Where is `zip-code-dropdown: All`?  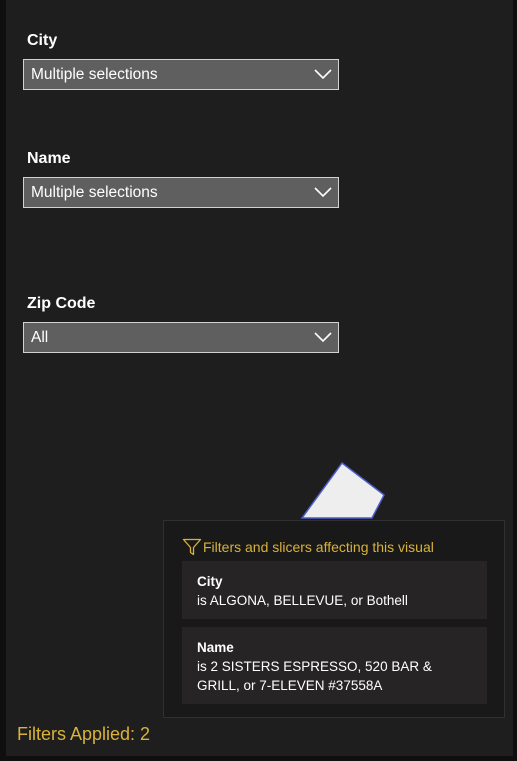 zip-code-dropdown: All is located at coordinates (181, 337).